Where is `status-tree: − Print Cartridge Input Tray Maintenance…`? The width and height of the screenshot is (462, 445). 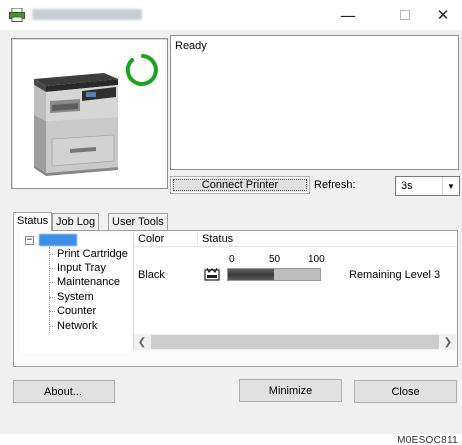 status-tree: − Print Cartridge Input Tray Maintenance… is located at coordinates (76, 293).